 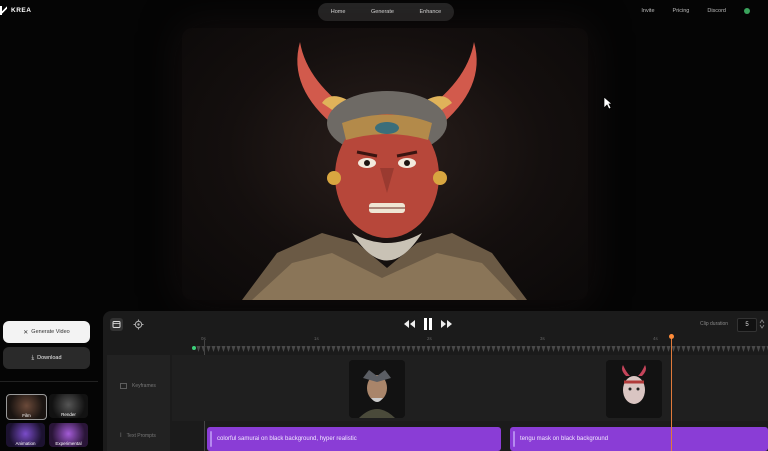 I want to click on timeline-ruler, so click(x=482, y=349).